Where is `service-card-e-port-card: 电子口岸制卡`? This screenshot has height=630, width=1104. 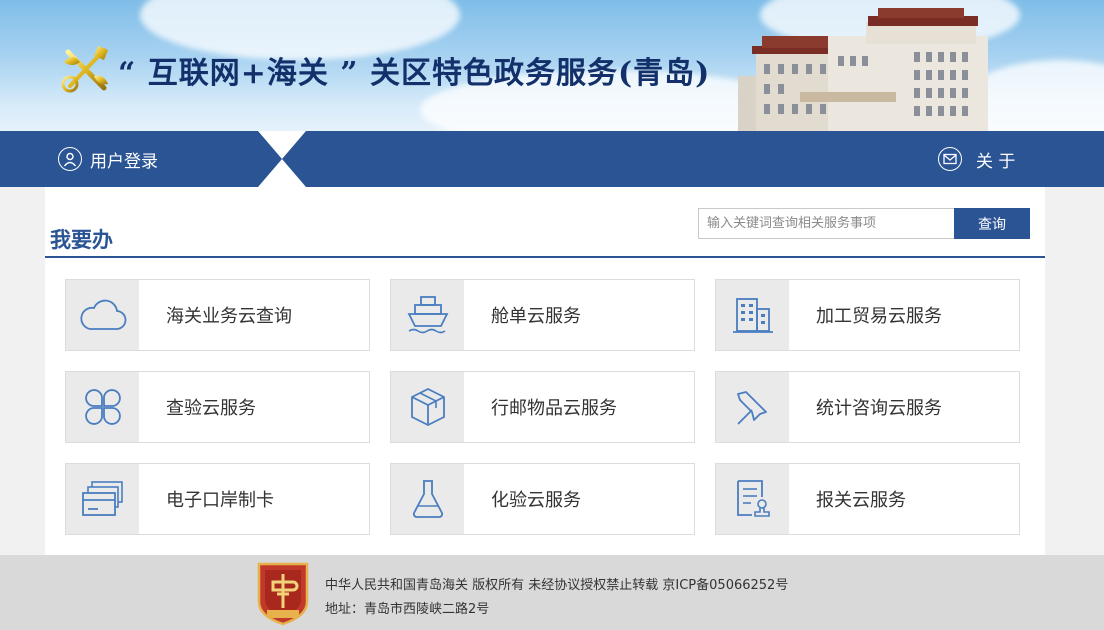
service-card-e-port-card: 电子口岸制卡 is located at coordinates (217, 499).